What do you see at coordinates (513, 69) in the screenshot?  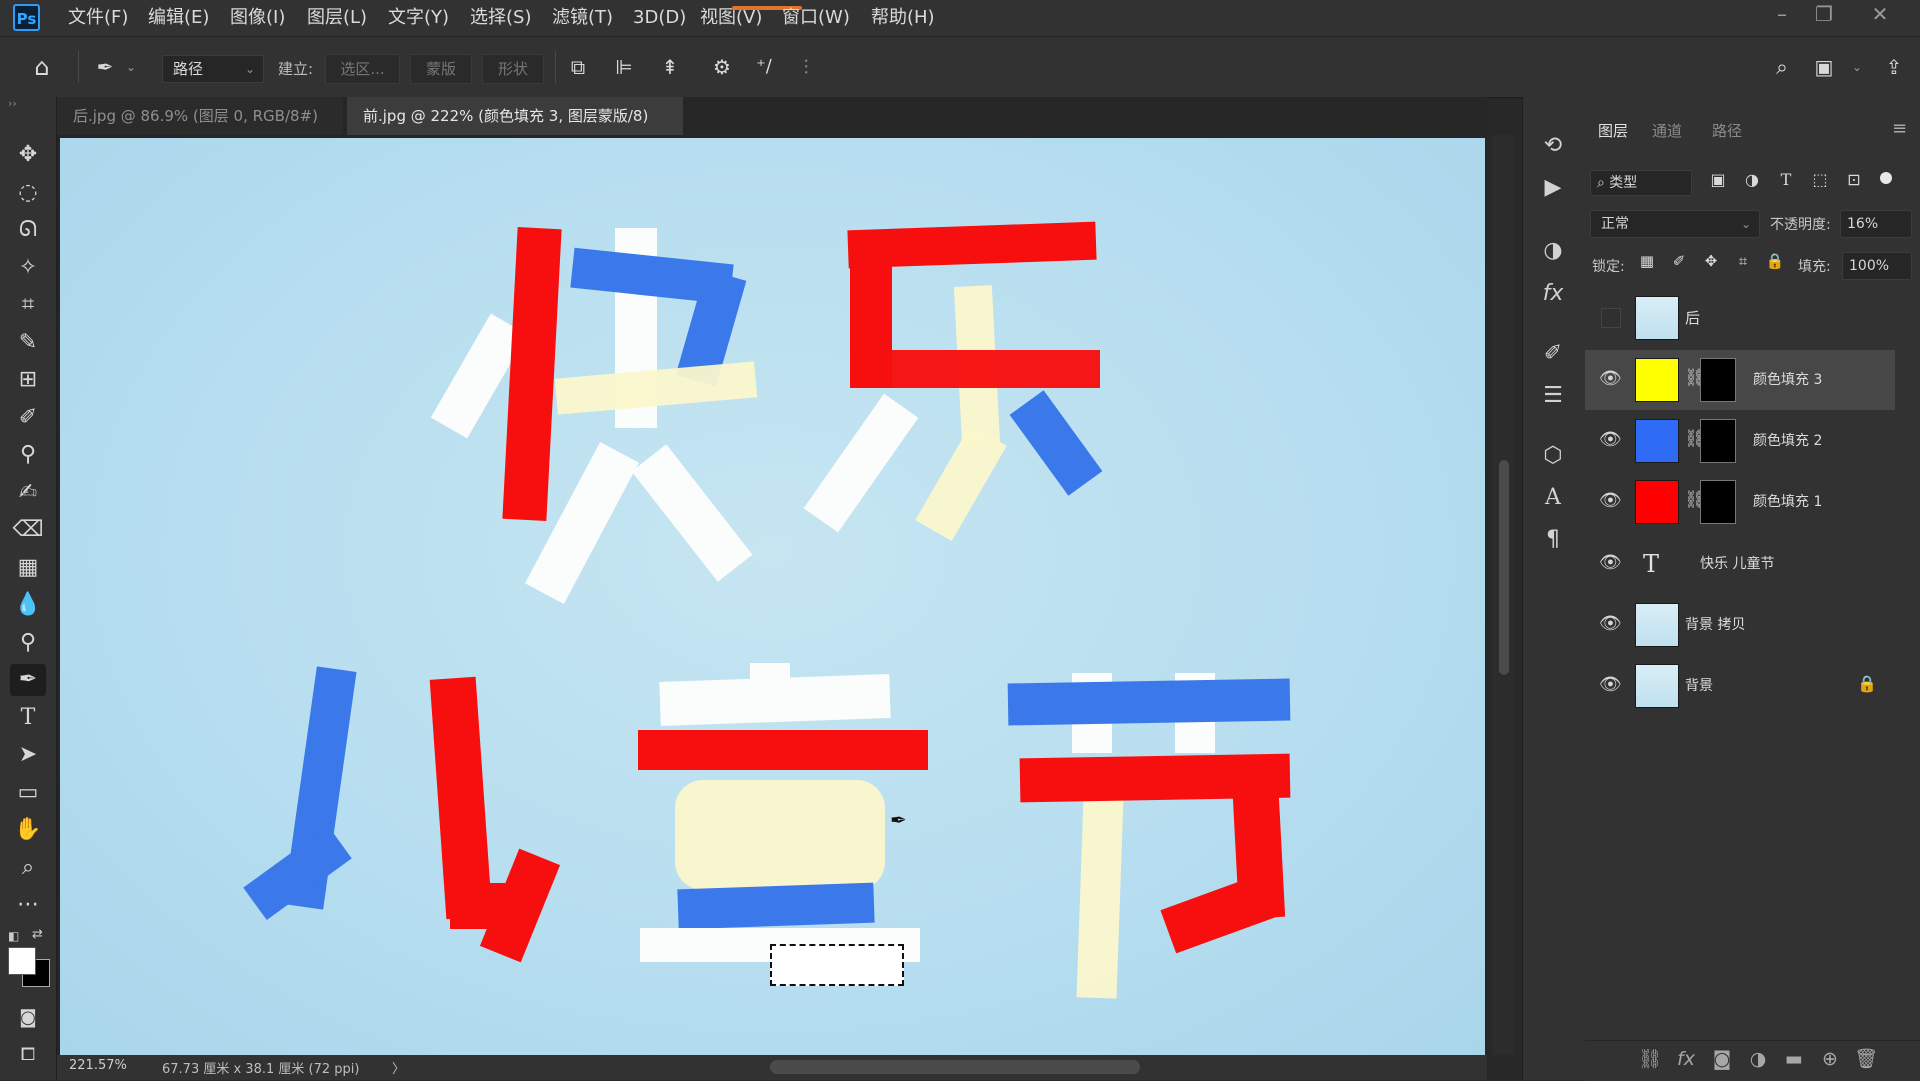 I see `make-shape-button: 形状` at bounding box center [513, 69].